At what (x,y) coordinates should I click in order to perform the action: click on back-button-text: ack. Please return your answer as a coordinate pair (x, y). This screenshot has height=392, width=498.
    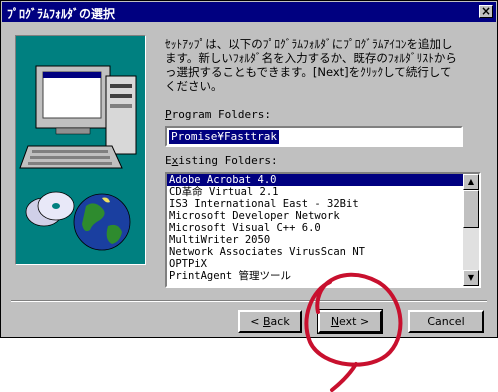
    Looking at the image, I should click on (280, 321).